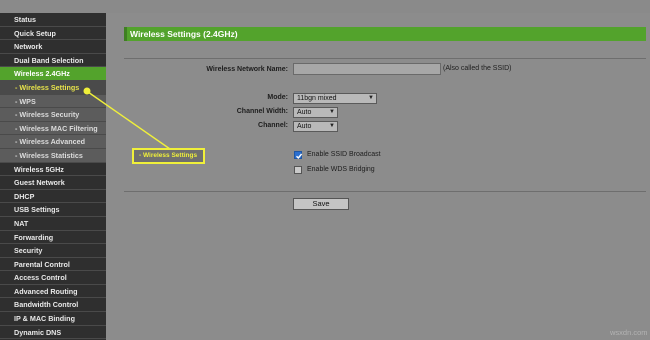  What do you see at coordinates (127, 118) in the screenshot?
I see `callout-leader-line` at bounding box center [127, 118].